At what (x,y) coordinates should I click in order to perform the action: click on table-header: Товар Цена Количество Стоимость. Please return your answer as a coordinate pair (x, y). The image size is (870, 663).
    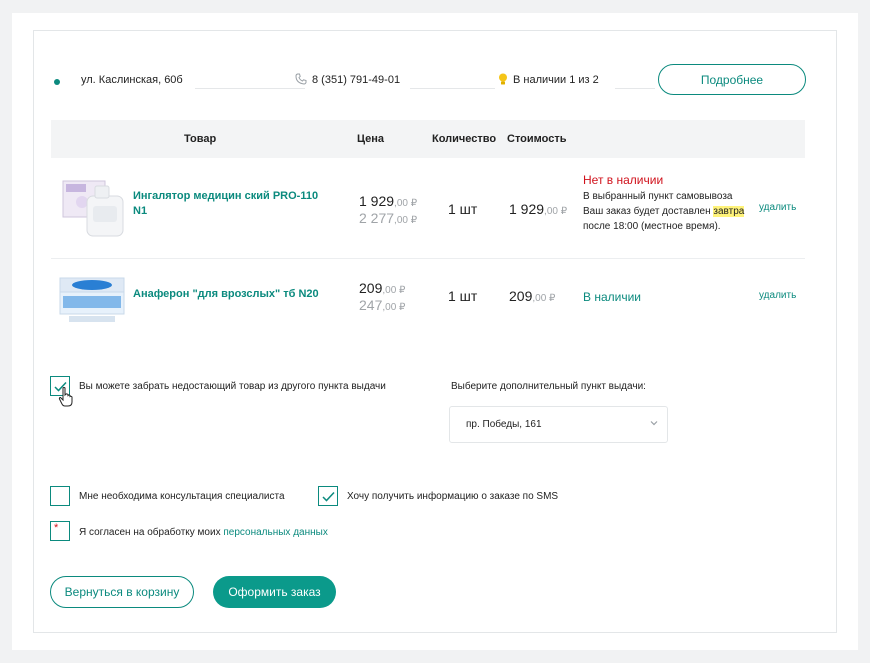
    Looking at the image, I should click on (428, 139).